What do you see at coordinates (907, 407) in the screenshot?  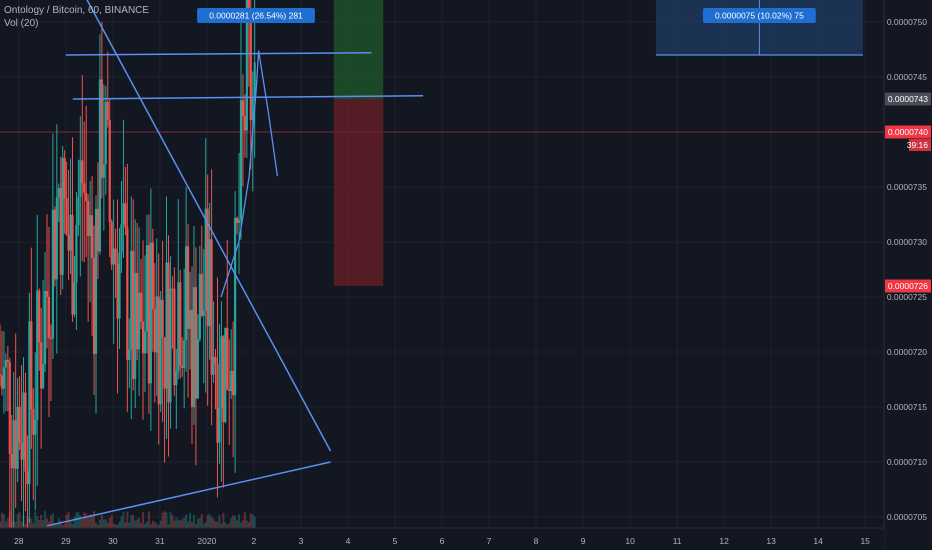 I see `price-tick-label: 0.0000715` at bounding box center [907, 407].